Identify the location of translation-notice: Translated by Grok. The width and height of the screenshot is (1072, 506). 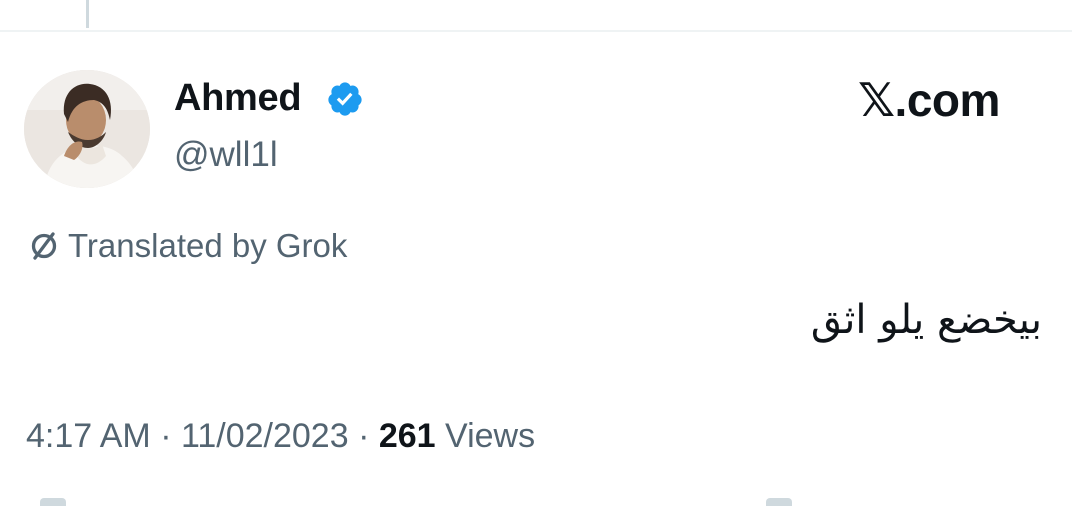
(186, 246).